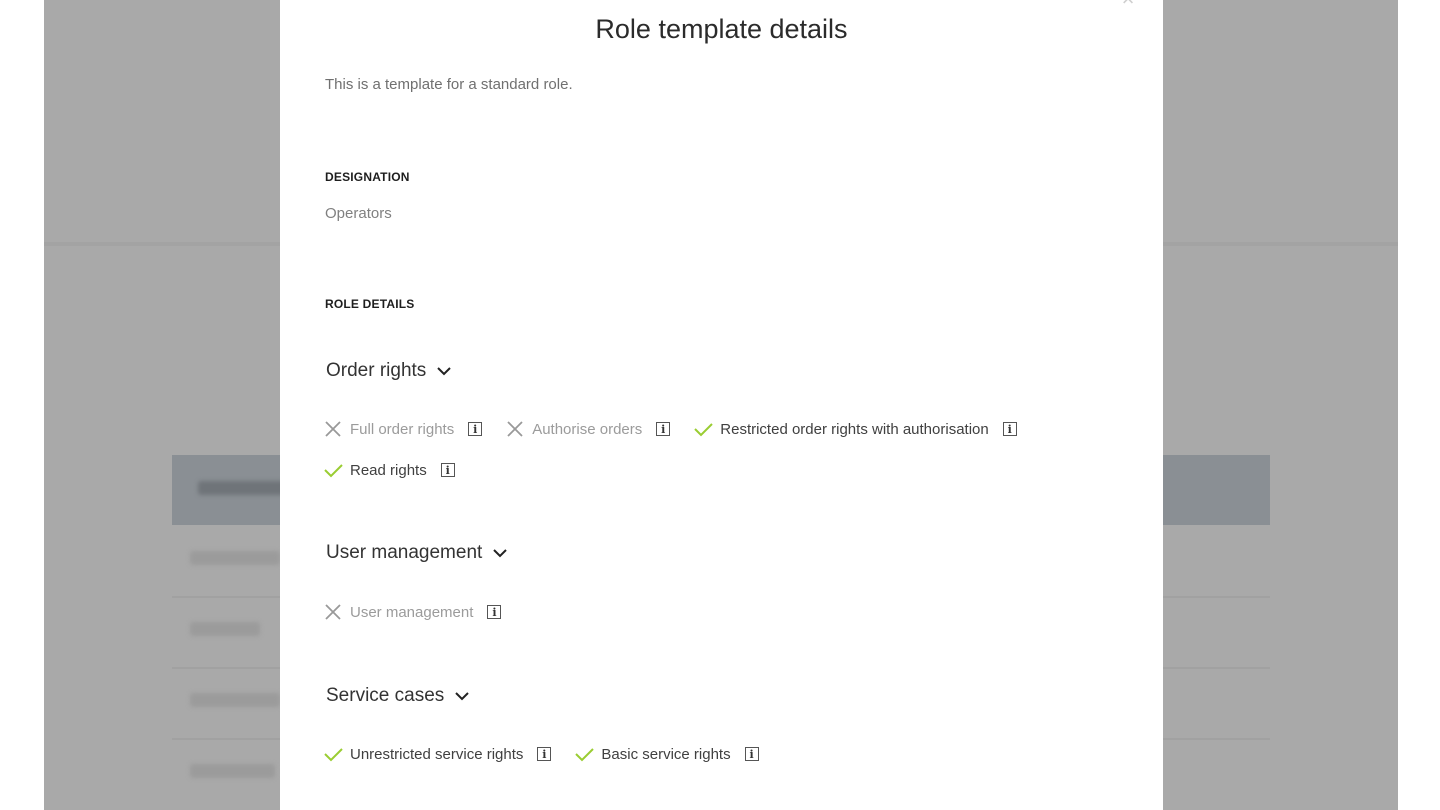 The width and height of the screenshot is (1440, 810). I want to click on designation-label: DESIGNATION, so click(367, 177).